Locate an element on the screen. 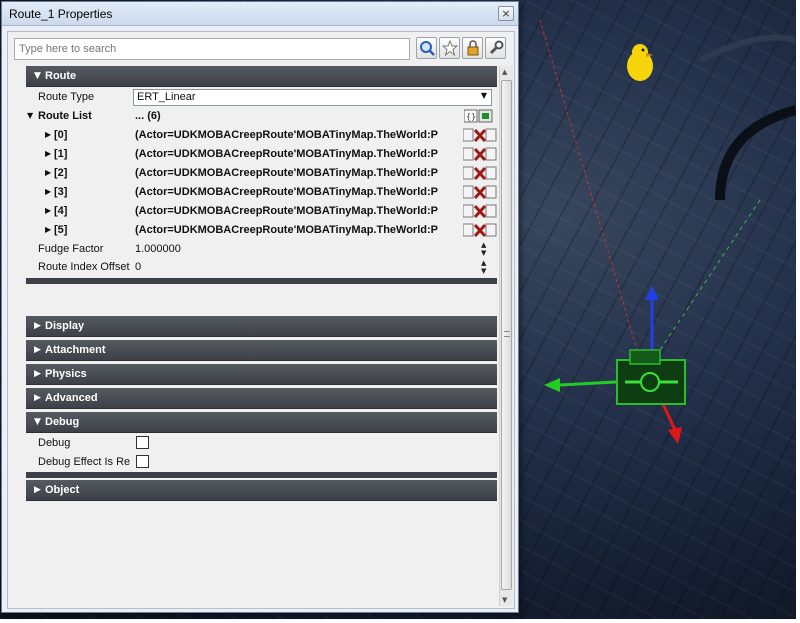 The width and height of the screenshot is (800, 623). grip-icon is located at coordinates (507, 334).